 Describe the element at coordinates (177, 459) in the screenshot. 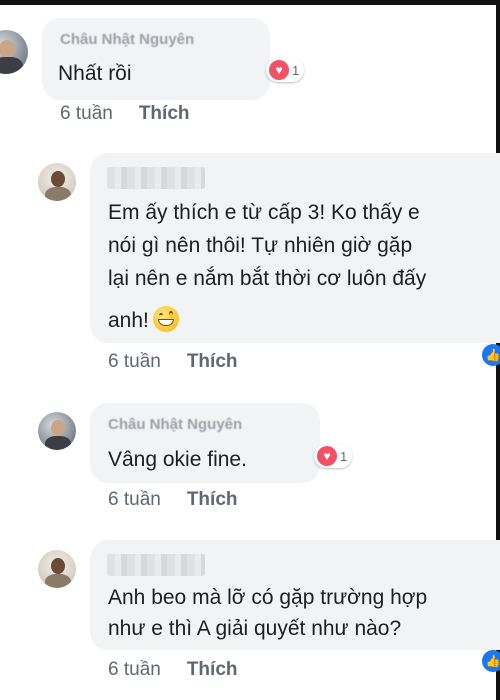

I see `comment-text: Vâng okie fine.` at that location.